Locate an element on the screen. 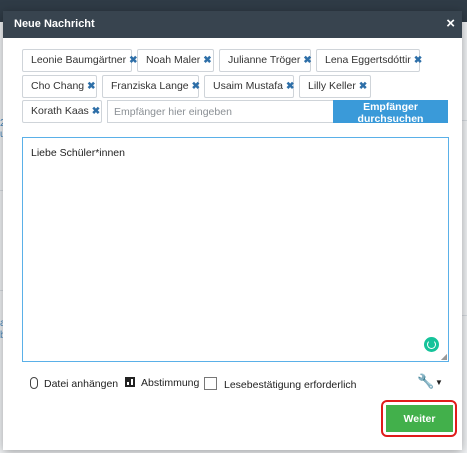 The height and width of the screenshot is (453, 467). recipient-name: Korath Kaas is located at coordinates (60, 111).